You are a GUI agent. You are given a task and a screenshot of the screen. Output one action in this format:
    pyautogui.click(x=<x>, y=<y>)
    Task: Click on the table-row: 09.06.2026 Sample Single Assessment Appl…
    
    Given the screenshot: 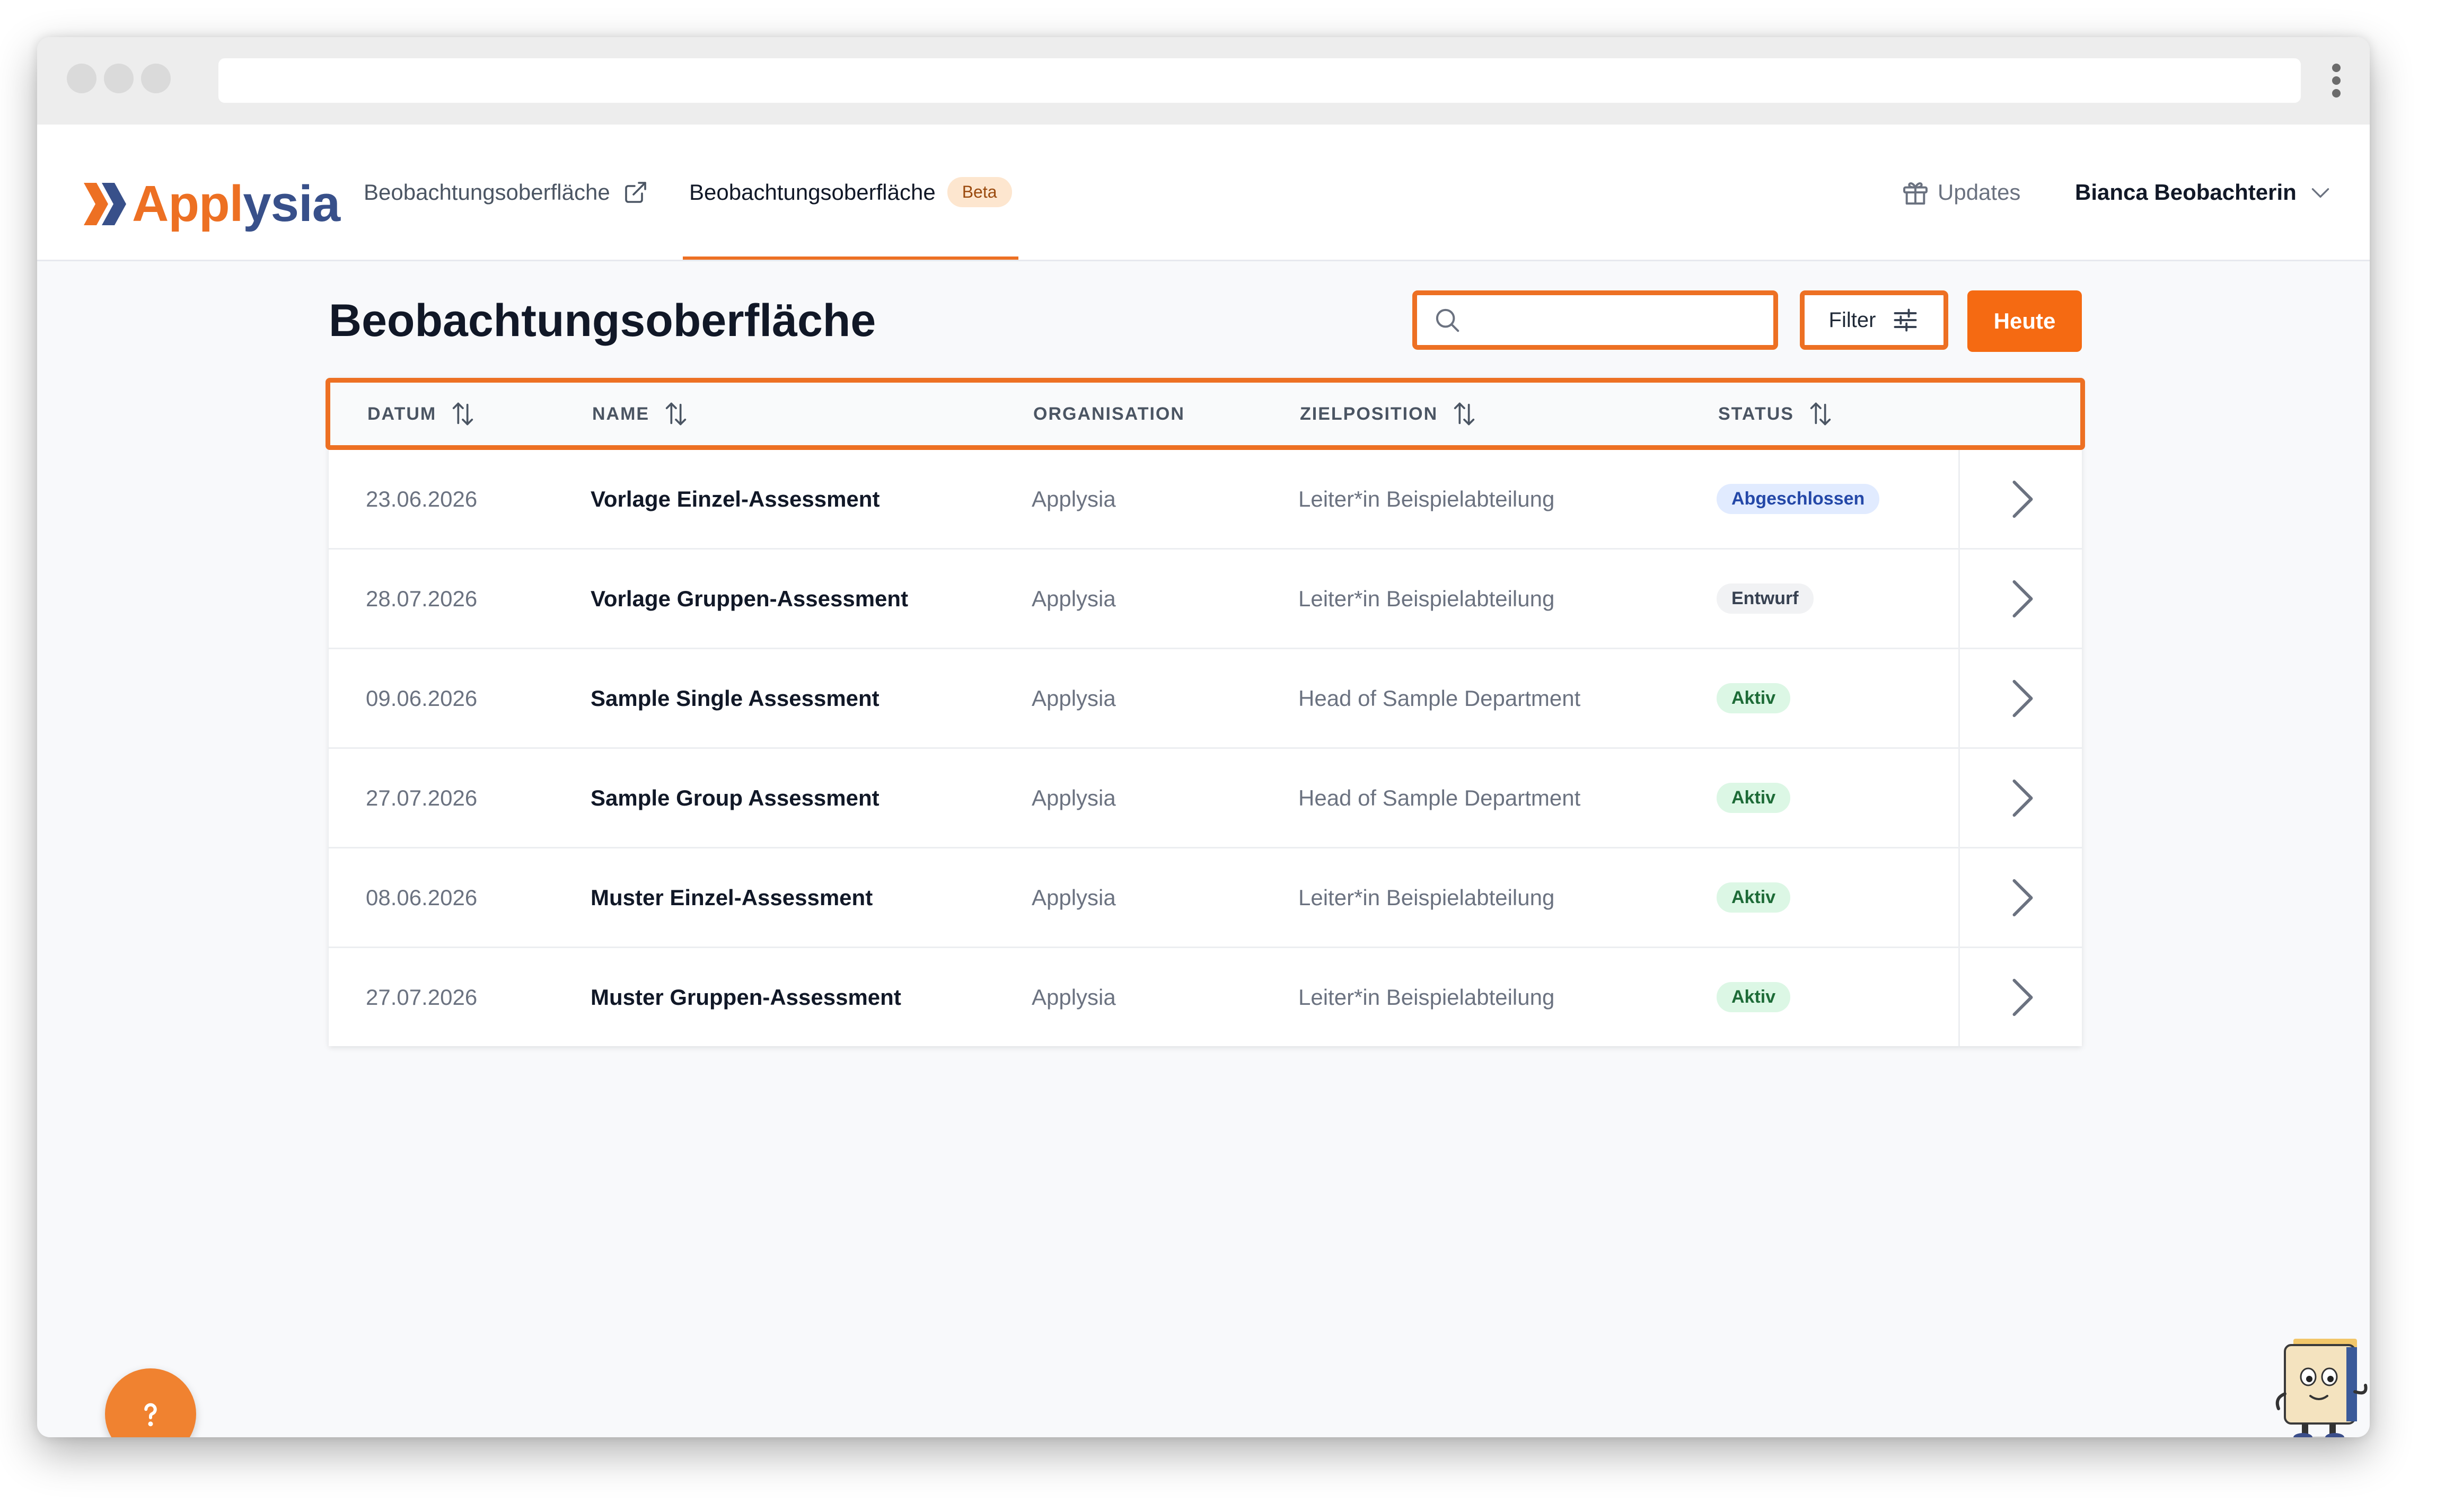 What is the action you would take?
    pyautogui.click(x=1205, y=699)
    